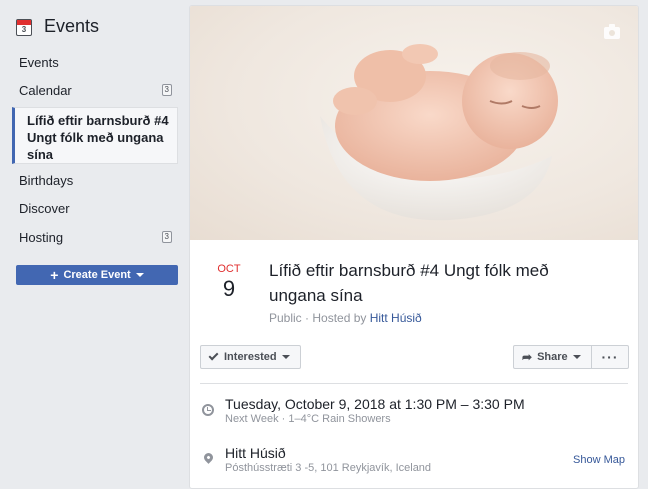 This screenshot has width=648, height=489. What do you see at coordinates (527, 357) in the screenshot?
I see `share-icon: ➦` at bounding box center [527, 357].